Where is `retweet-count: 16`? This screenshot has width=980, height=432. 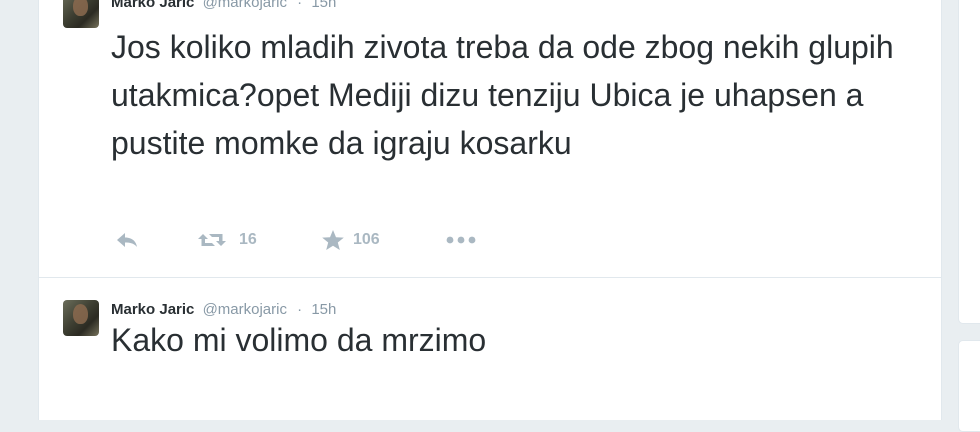
retweet-count: 16 is located at coordinates (248, 239).